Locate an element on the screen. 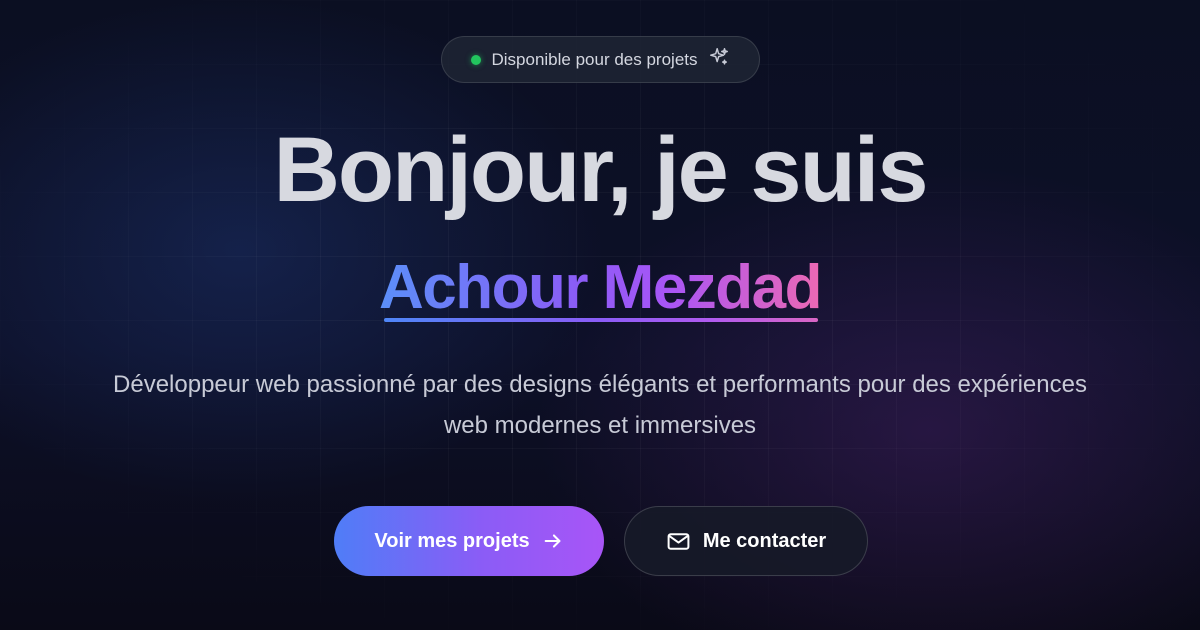 The height and width of the screenshot is (630, 1200). contact-button: Me contacter is located at coordinates (746, 541).